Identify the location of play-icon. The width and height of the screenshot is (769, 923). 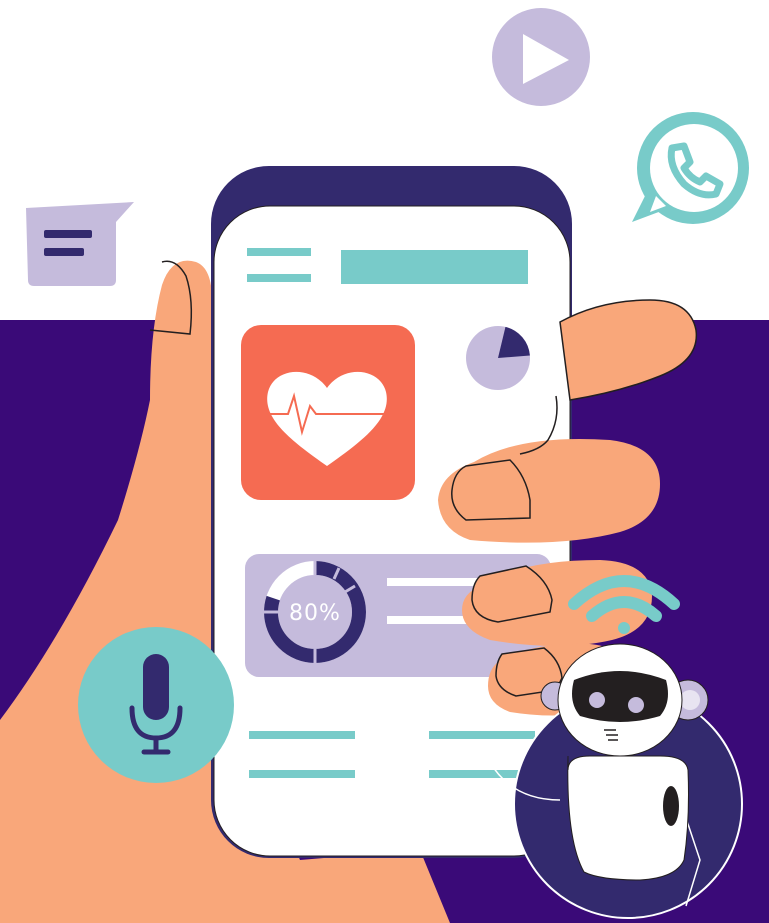
(541, 57).